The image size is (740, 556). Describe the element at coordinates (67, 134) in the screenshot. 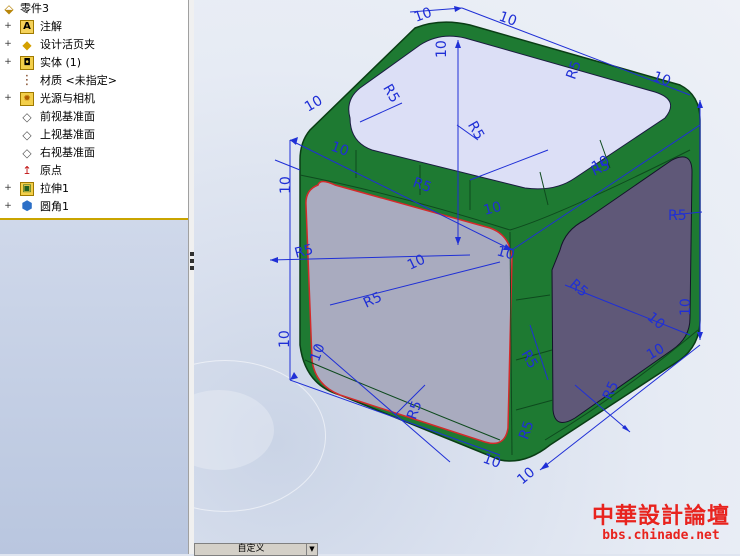

I see `tree-item-label: 上视基准面` at that location.